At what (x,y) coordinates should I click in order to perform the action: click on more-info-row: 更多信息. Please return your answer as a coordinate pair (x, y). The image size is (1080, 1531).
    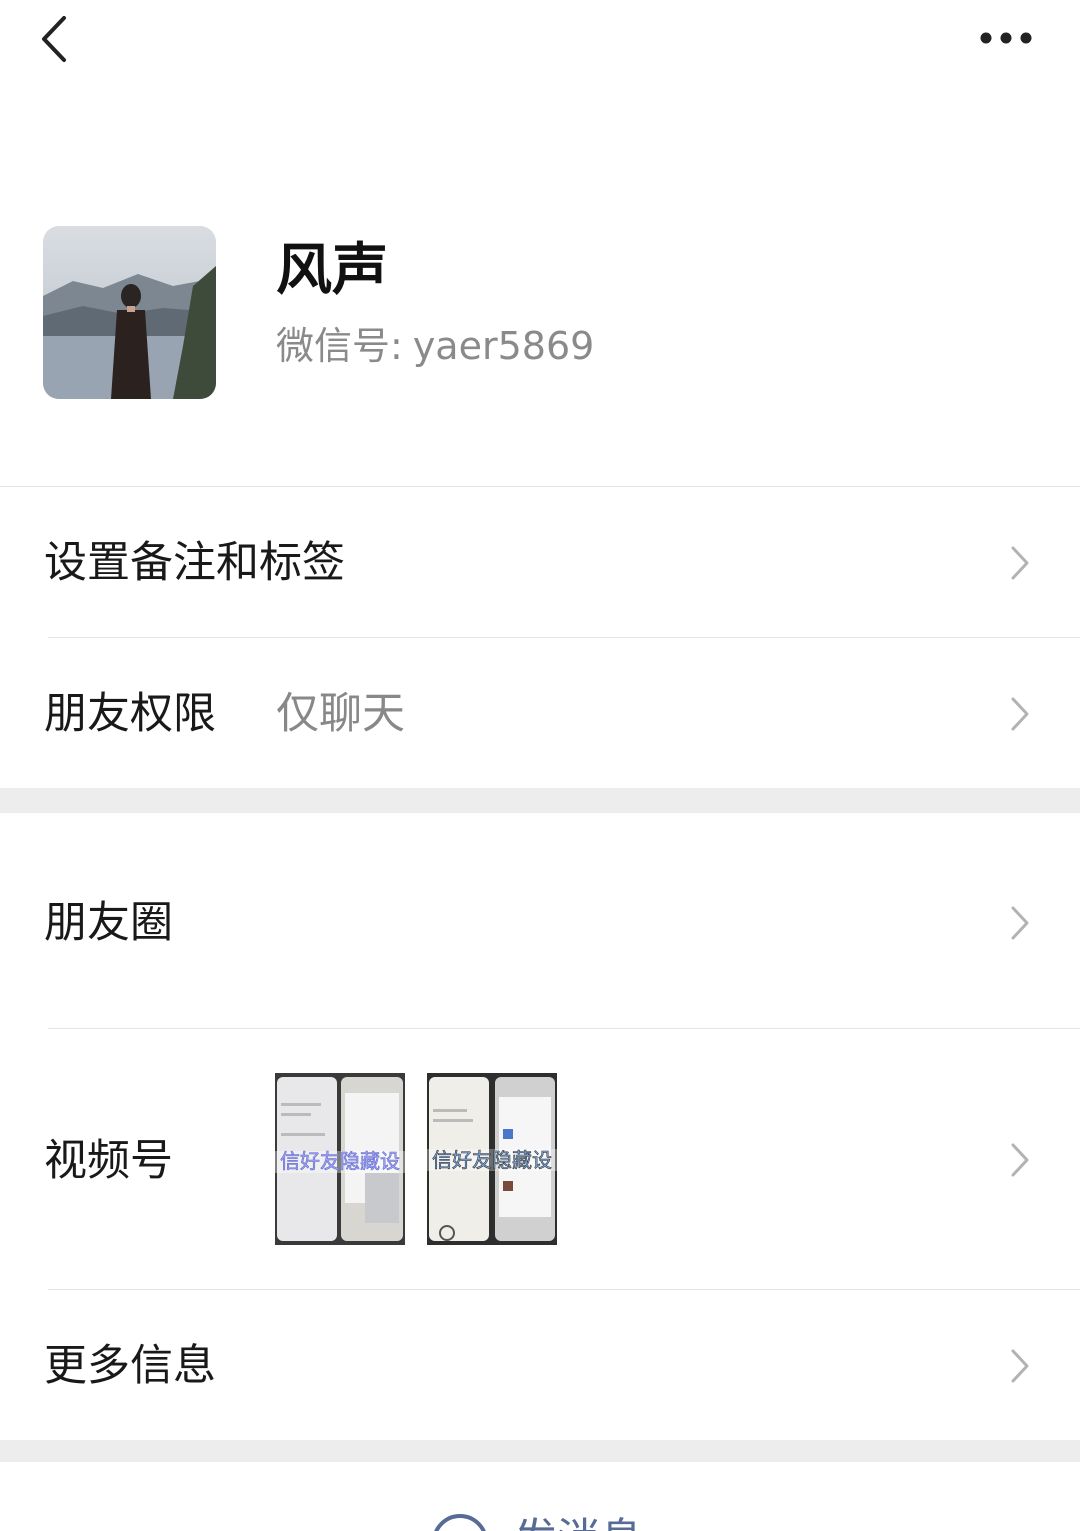
    Looking at the image, I should click on (540, 1365).